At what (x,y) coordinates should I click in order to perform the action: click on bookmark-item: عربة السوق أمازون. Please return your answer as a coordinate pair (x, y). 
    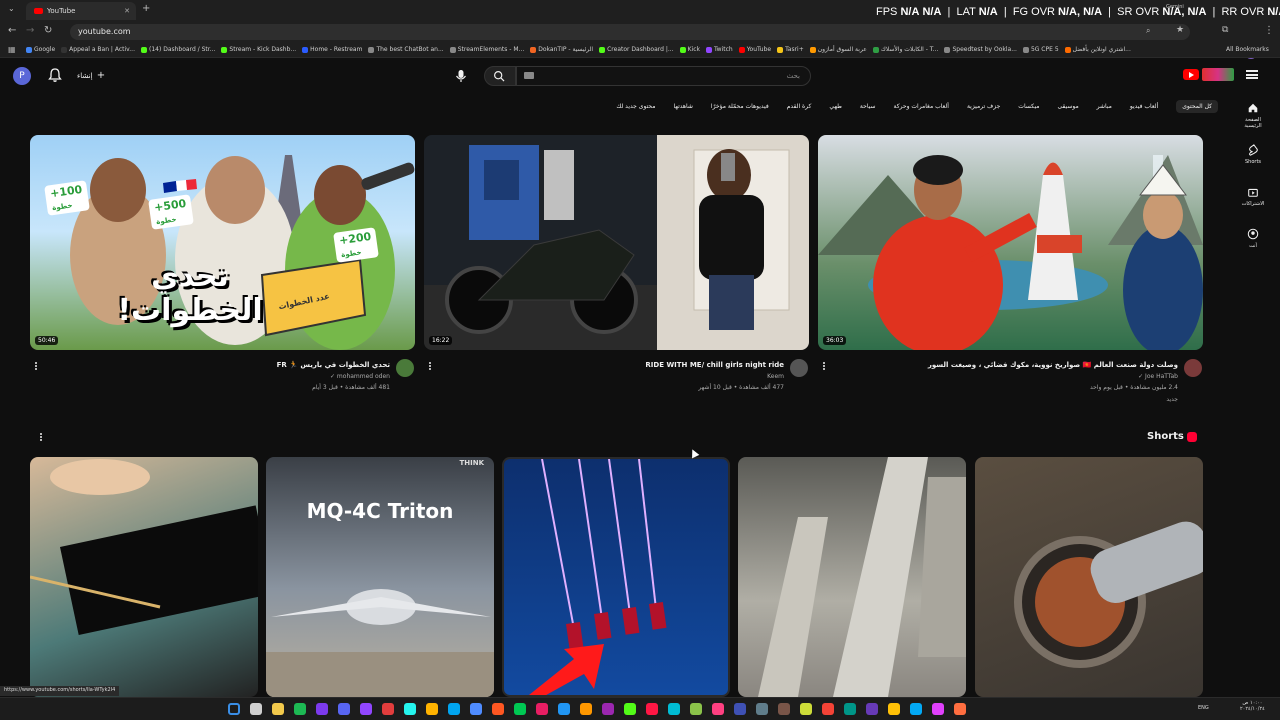
    Looking at the image, I should click on (838, 49).